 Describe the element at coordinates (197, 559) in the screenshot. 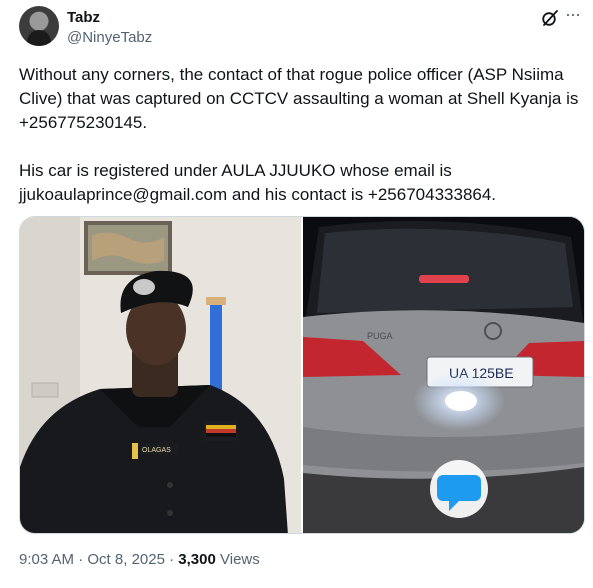

I see `views-count: 3,300` at that location.